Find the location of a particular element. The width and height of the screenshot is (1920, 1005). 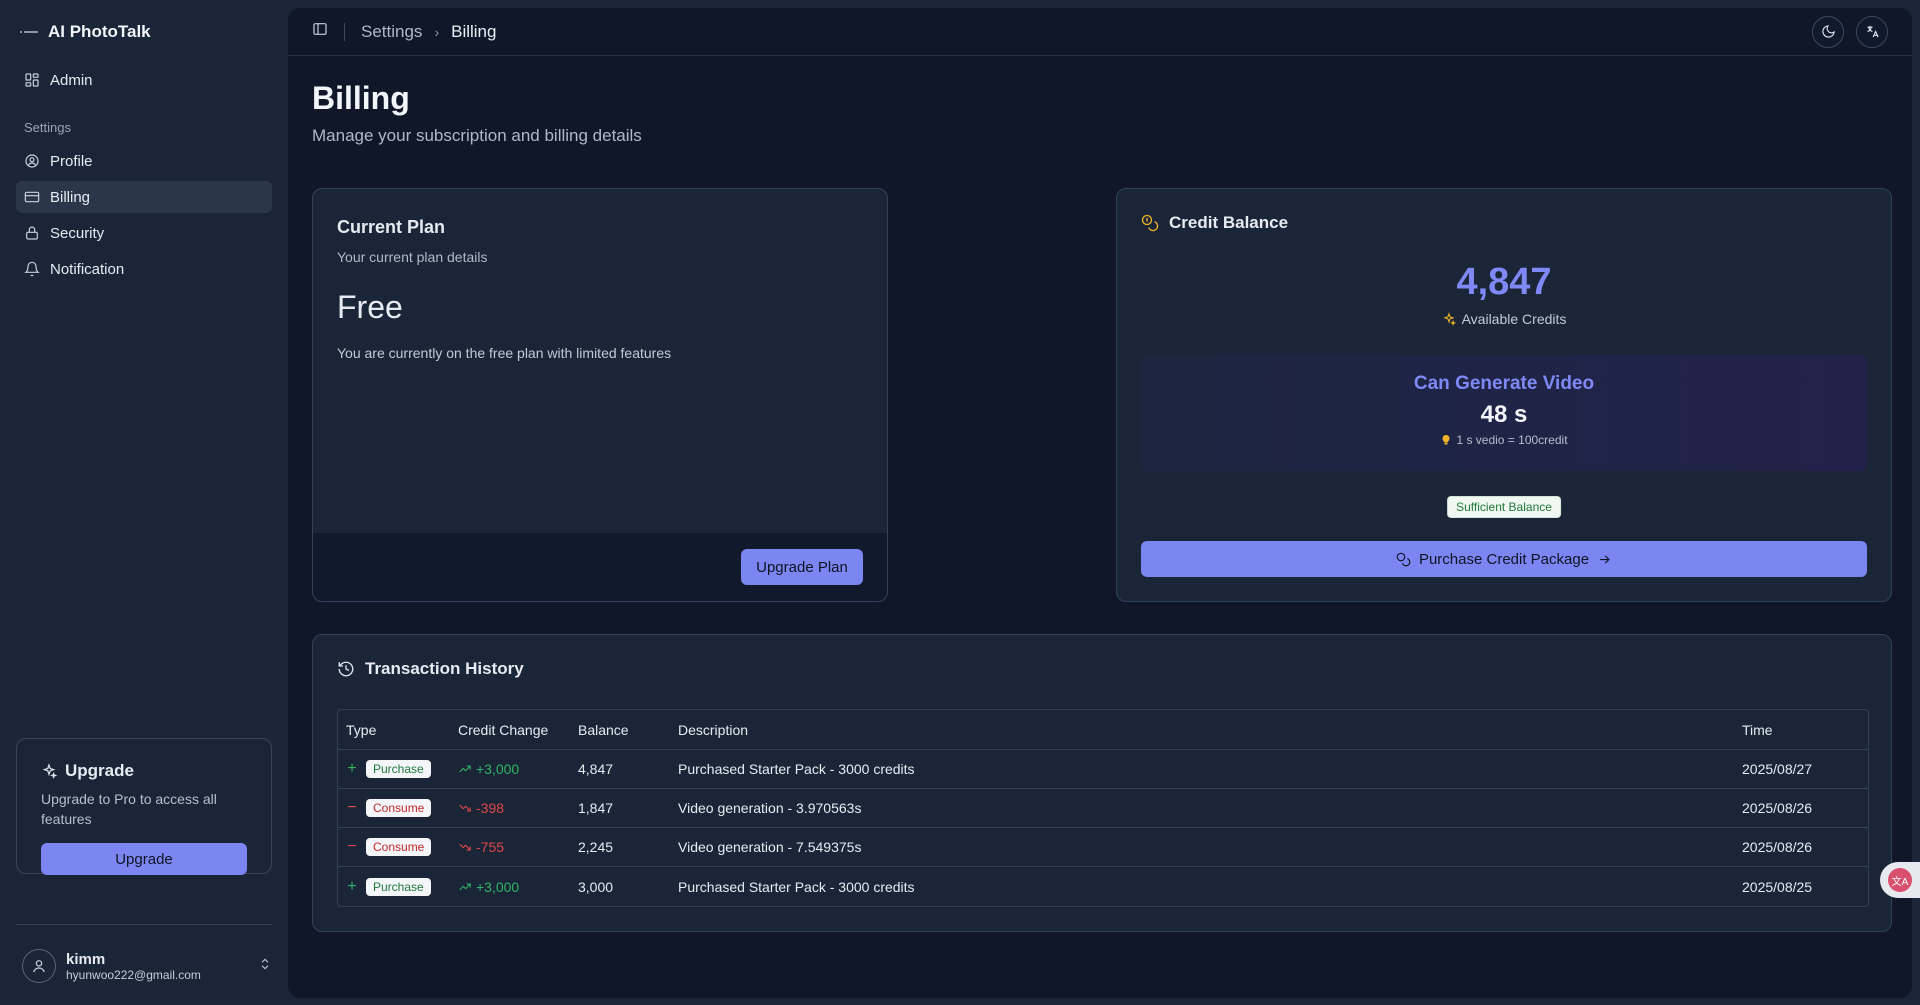

sidebar-item-notification: Notification is located at coordinates (144, 269).